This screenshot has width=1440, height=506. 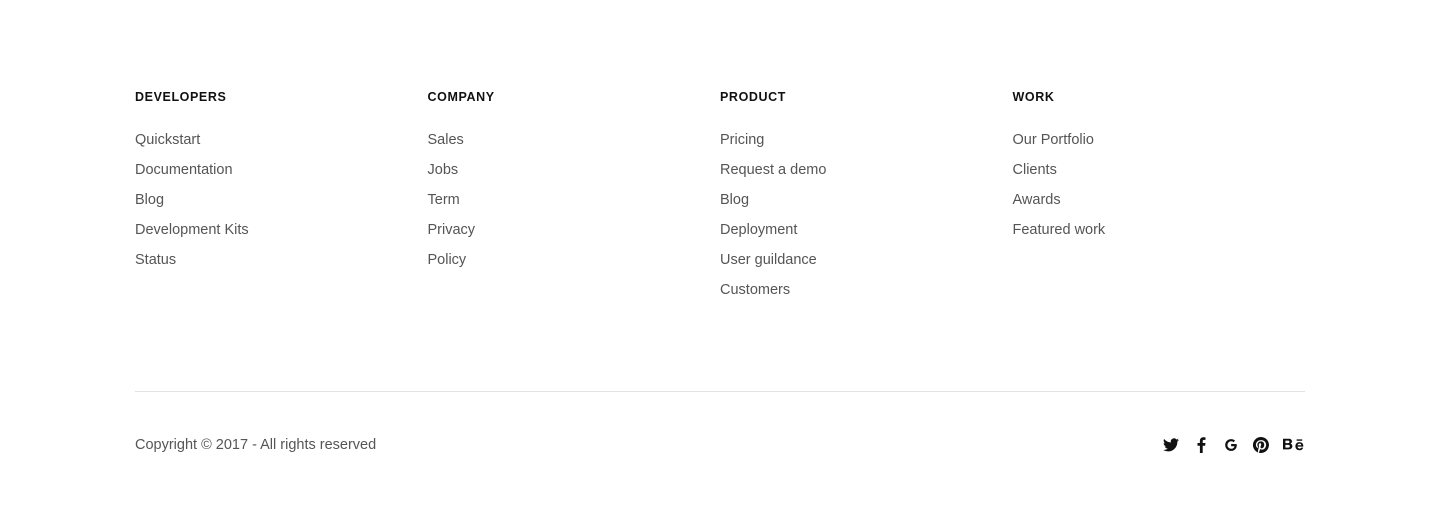 What do you see at coordinates (461, 97) in the screenshot?
I see `column-heading: COMPANY` at bounding box center [461, 97].